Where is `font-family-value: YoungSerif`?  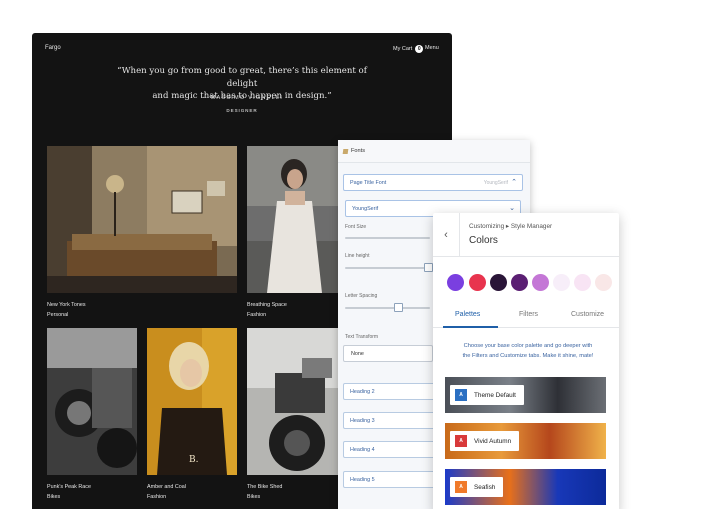 font-family-value: YoungSerif is located at coordinates (365, 208).